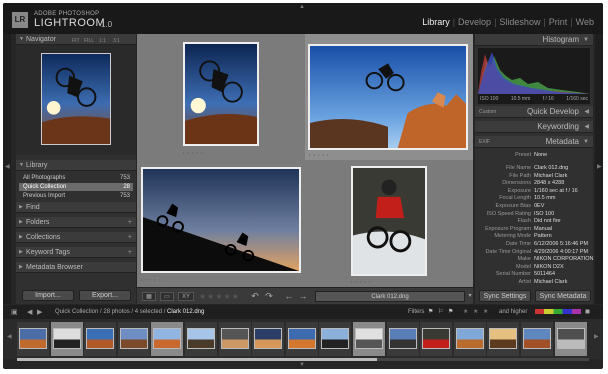  Describe the element at coordinates (430, 311) in the screenshot. I see `flag-filter-icon: ⚑` at that location.